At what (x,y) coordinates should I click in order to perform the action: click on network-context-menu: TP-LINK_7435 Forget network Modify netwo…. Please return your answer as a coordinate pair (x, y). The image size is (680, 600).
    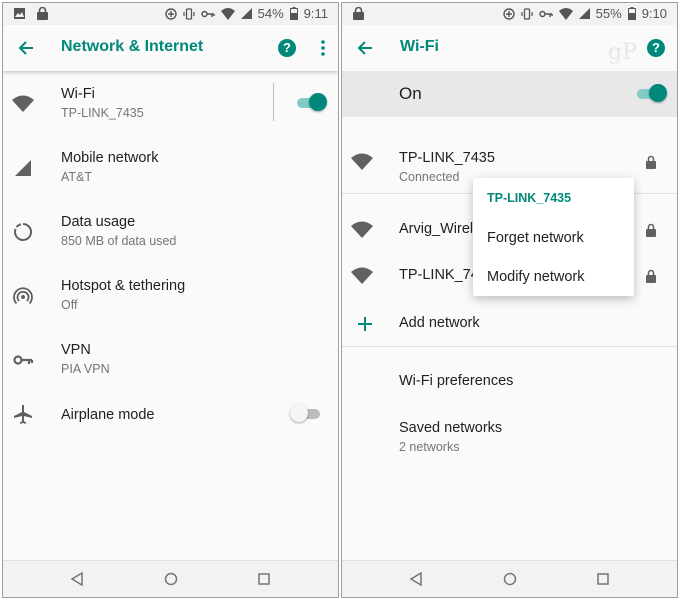
    Looking at the image, I should click on (553, 237).